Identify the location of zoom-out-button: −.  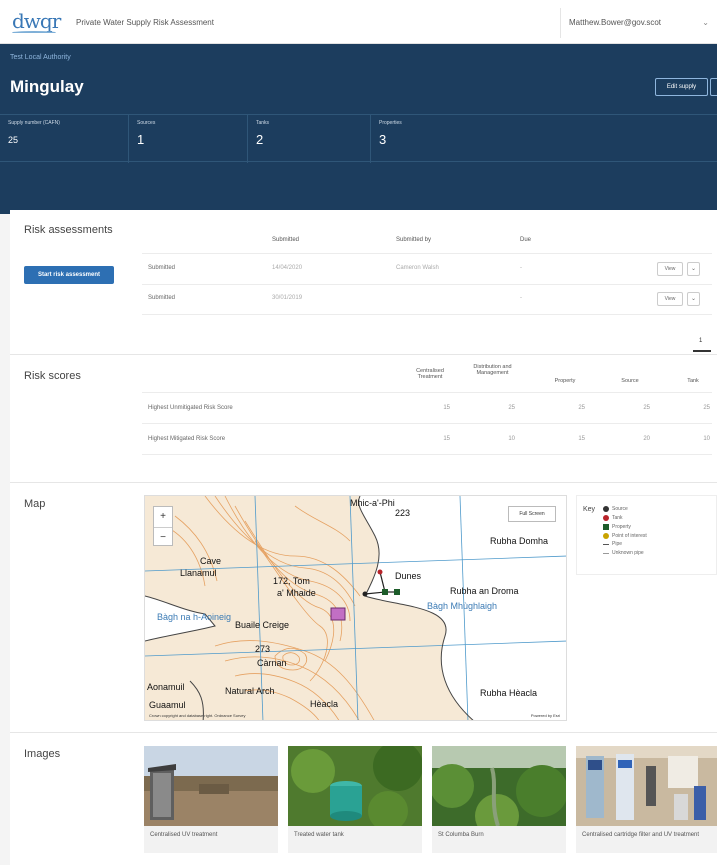
(163, 537).